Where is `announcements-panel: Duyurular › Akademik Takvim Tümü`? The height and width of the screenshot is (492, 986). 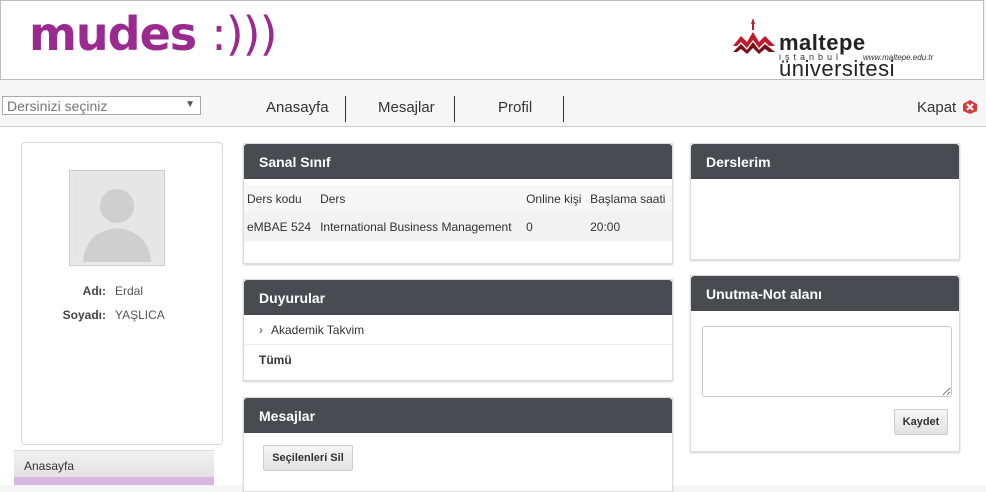 announcements-panel: Duyurular › Akademik Takvim Tümü is located at coordinates (458, 330).